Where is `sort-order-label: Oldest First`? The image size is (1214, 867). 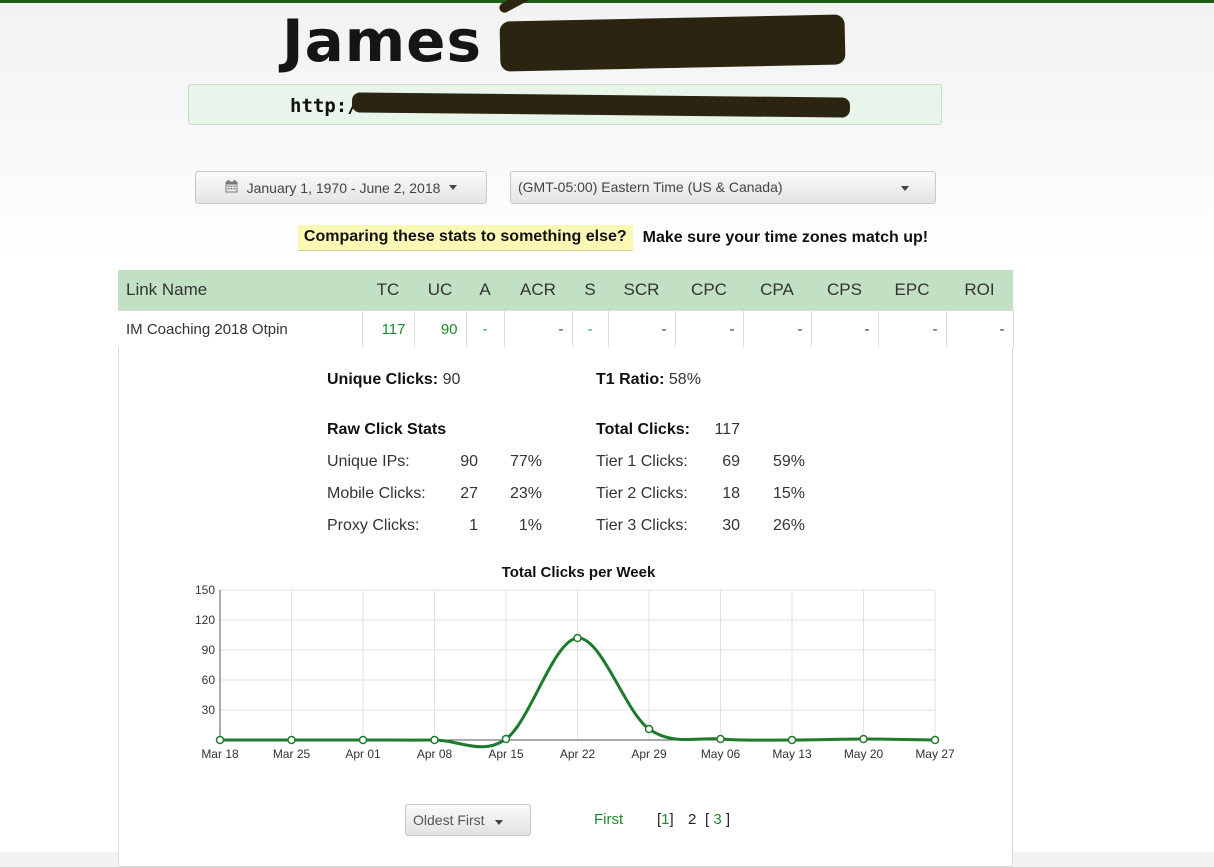 sort-order-label: Oldest First is located at coordinates (449, 820).